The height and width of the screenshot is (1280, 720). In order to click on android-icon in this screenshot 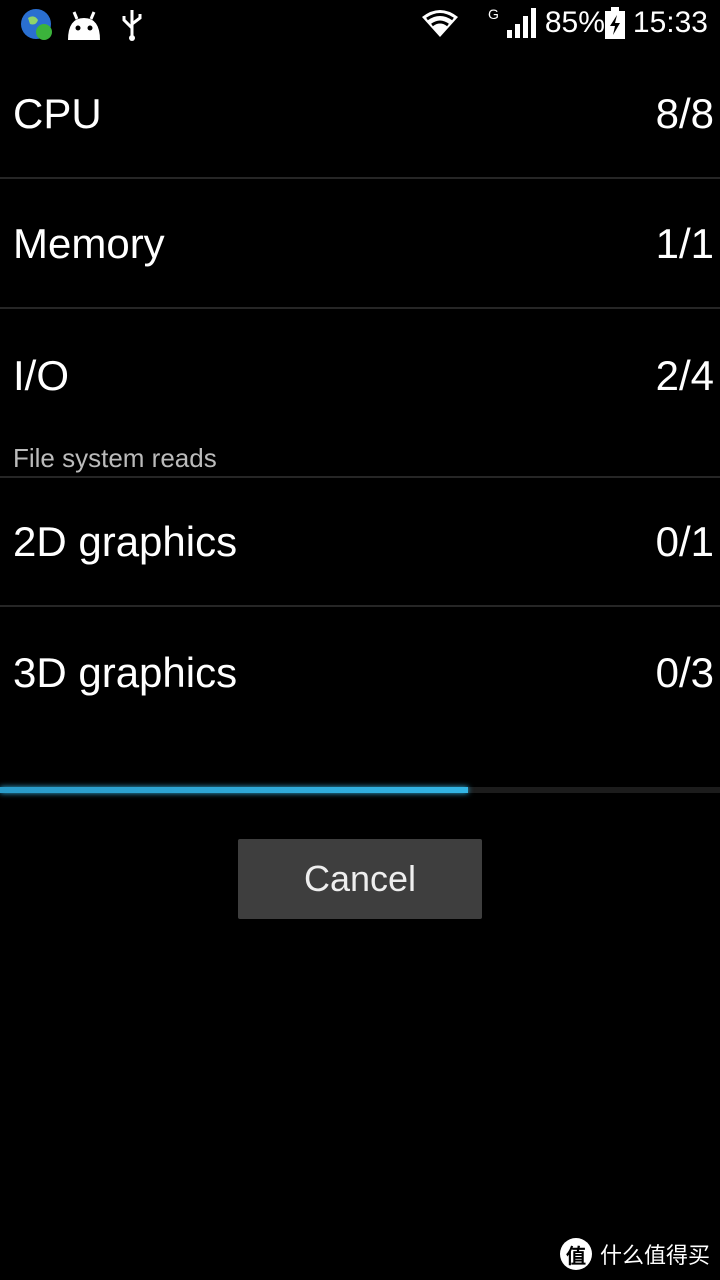, I will do `click(84, 25)`.